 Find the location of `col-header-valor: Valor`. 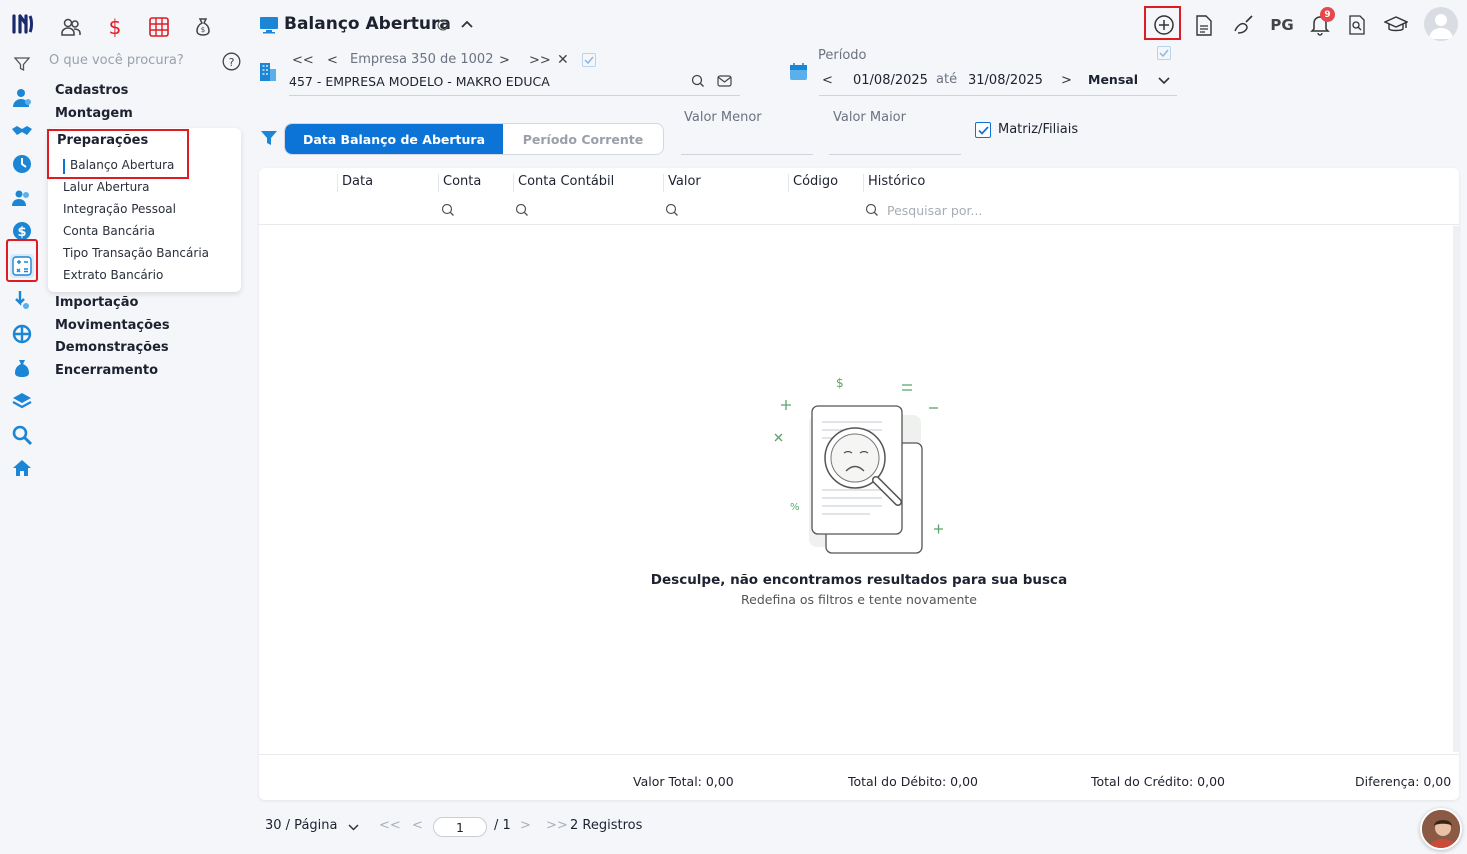

col-header-valor: Valor is located at coordinates (682, 183).